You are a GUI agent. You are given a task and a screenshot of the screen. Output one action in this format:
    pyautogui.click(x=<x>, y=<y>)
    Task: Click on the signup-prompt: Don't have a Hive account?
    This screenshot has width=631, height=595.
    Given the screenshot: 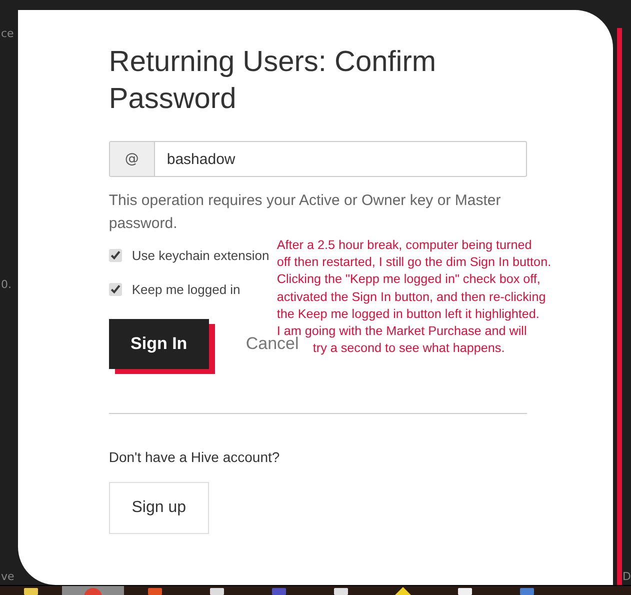 What is the action you would take?
    pyautogui.click(x=194, y=457)
    